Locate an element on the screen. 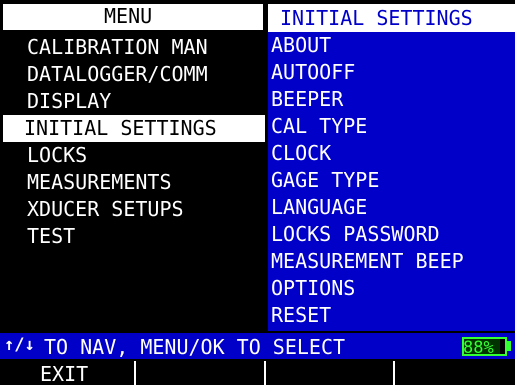 The image size is (515, 385). status-bar: ↑/↓ TO NAV, MENU/OK TO SELECT is located at coordinates (257, 346).